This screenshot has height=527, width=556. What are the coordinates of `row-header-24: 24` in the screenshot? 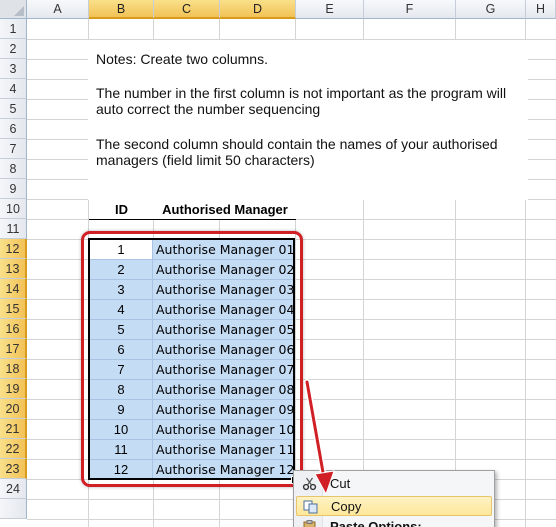 It's located at (13, 489).